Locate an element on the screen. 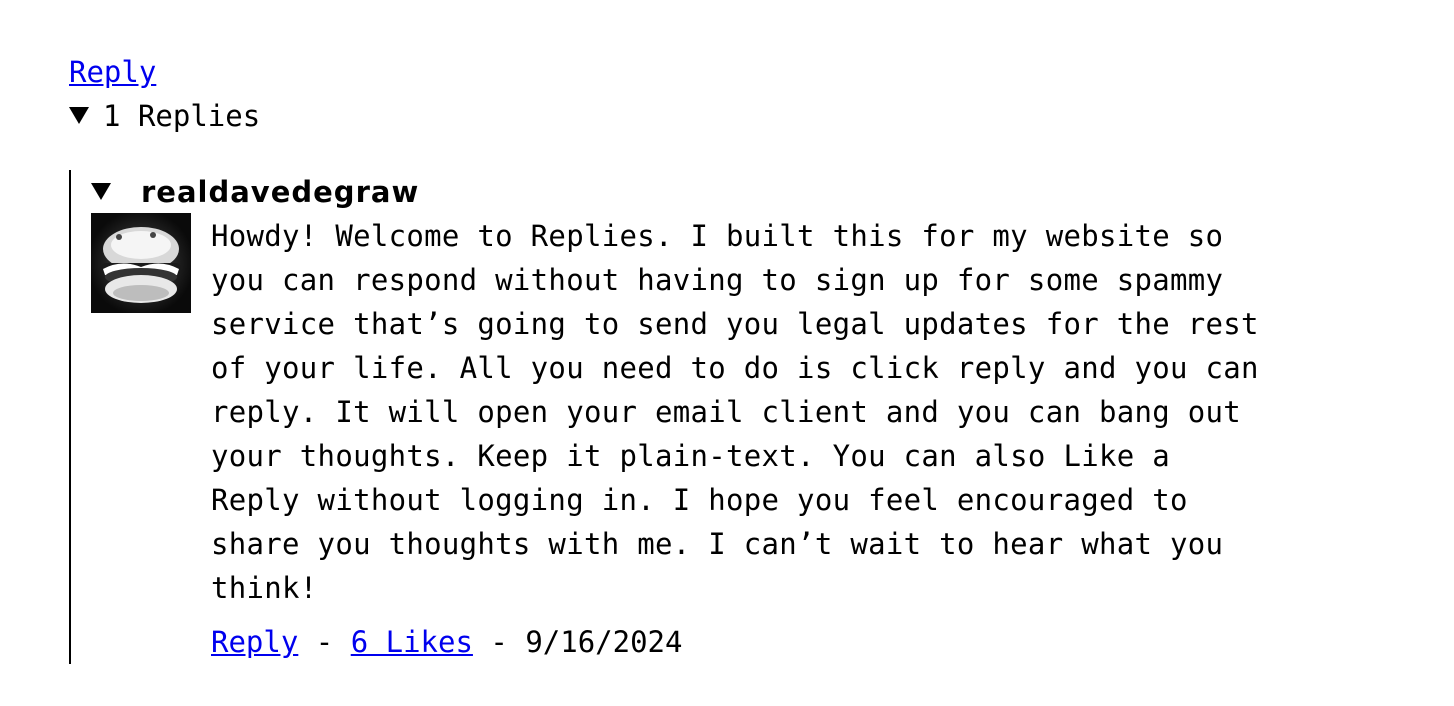 The height and width of the screenshot is (706, 1454). burger-avatar-icon is located at coordinates (141, 263).